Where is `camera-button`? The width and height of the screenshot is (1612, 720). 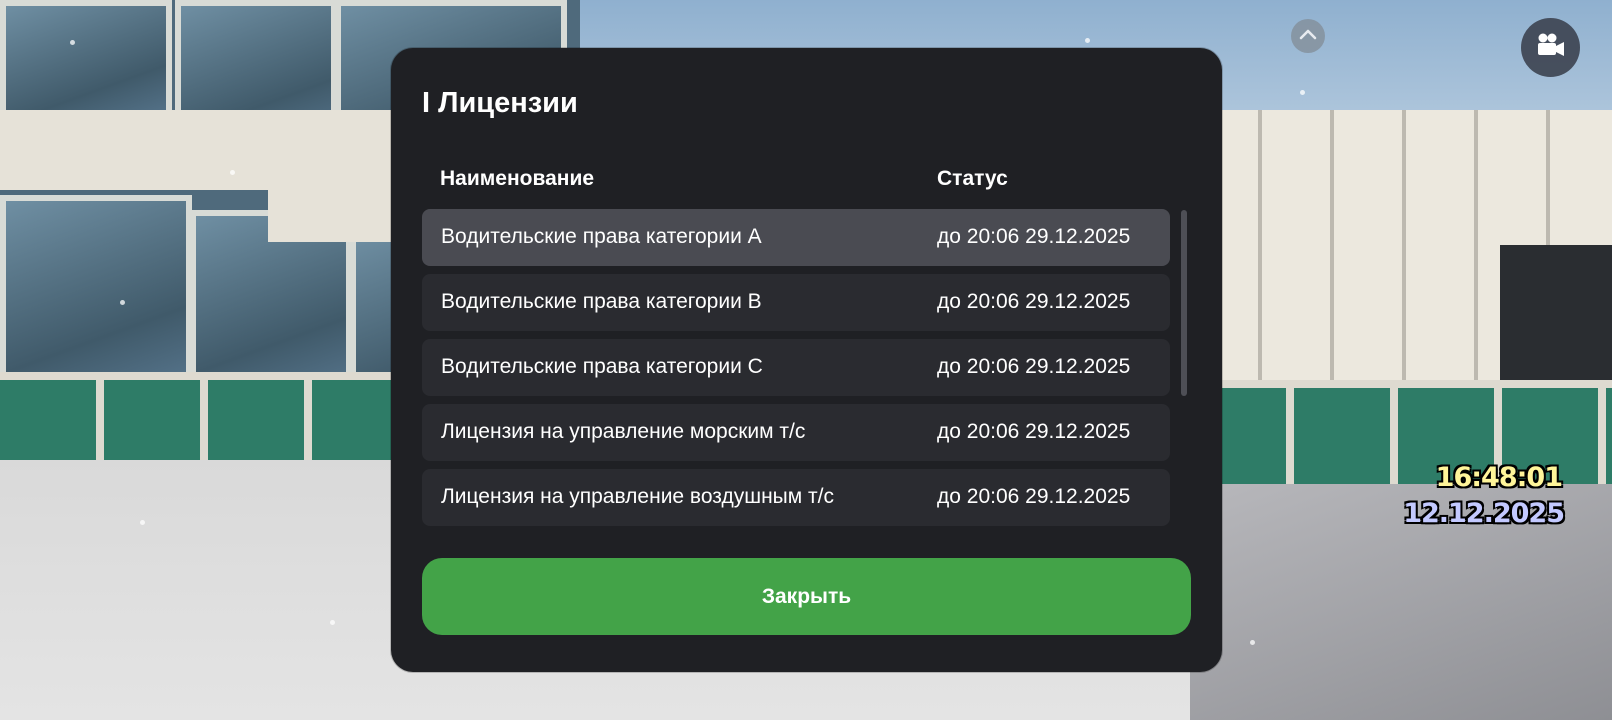 camera-button is located at coordinates (1550, 47).